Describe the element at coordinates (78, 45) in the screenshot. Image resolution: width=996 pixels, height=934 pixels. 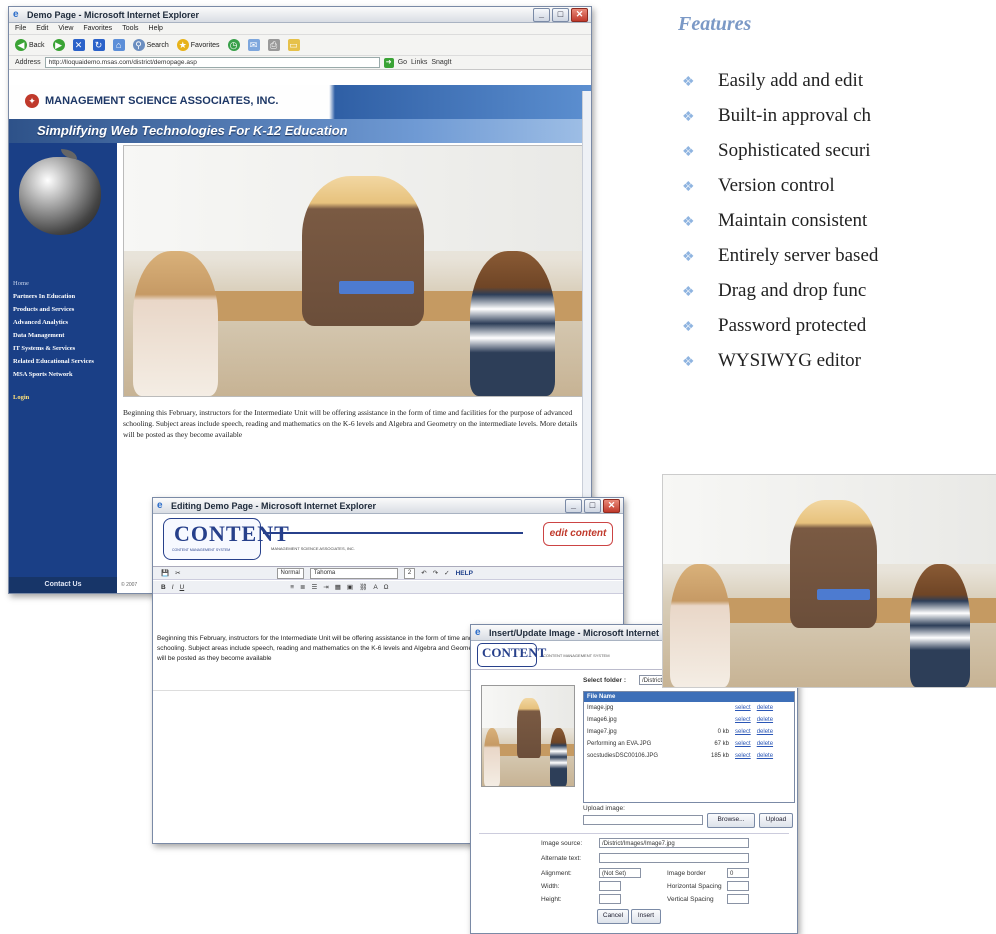
I see `stop-icon: ✕` at that location.